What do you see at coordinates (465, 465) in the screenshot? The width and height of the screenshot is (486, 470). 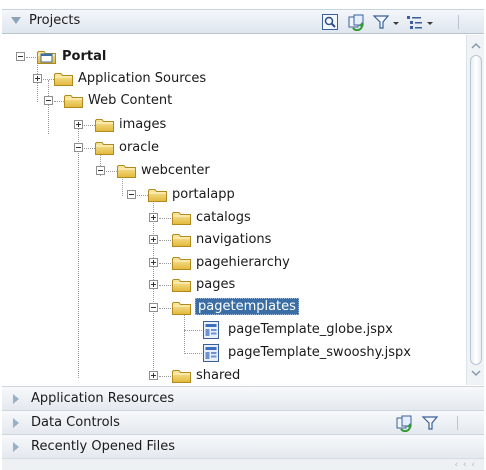 I see `resize-grip-icon: ‹ ‹ ‹` at bounding box center [465, 465].